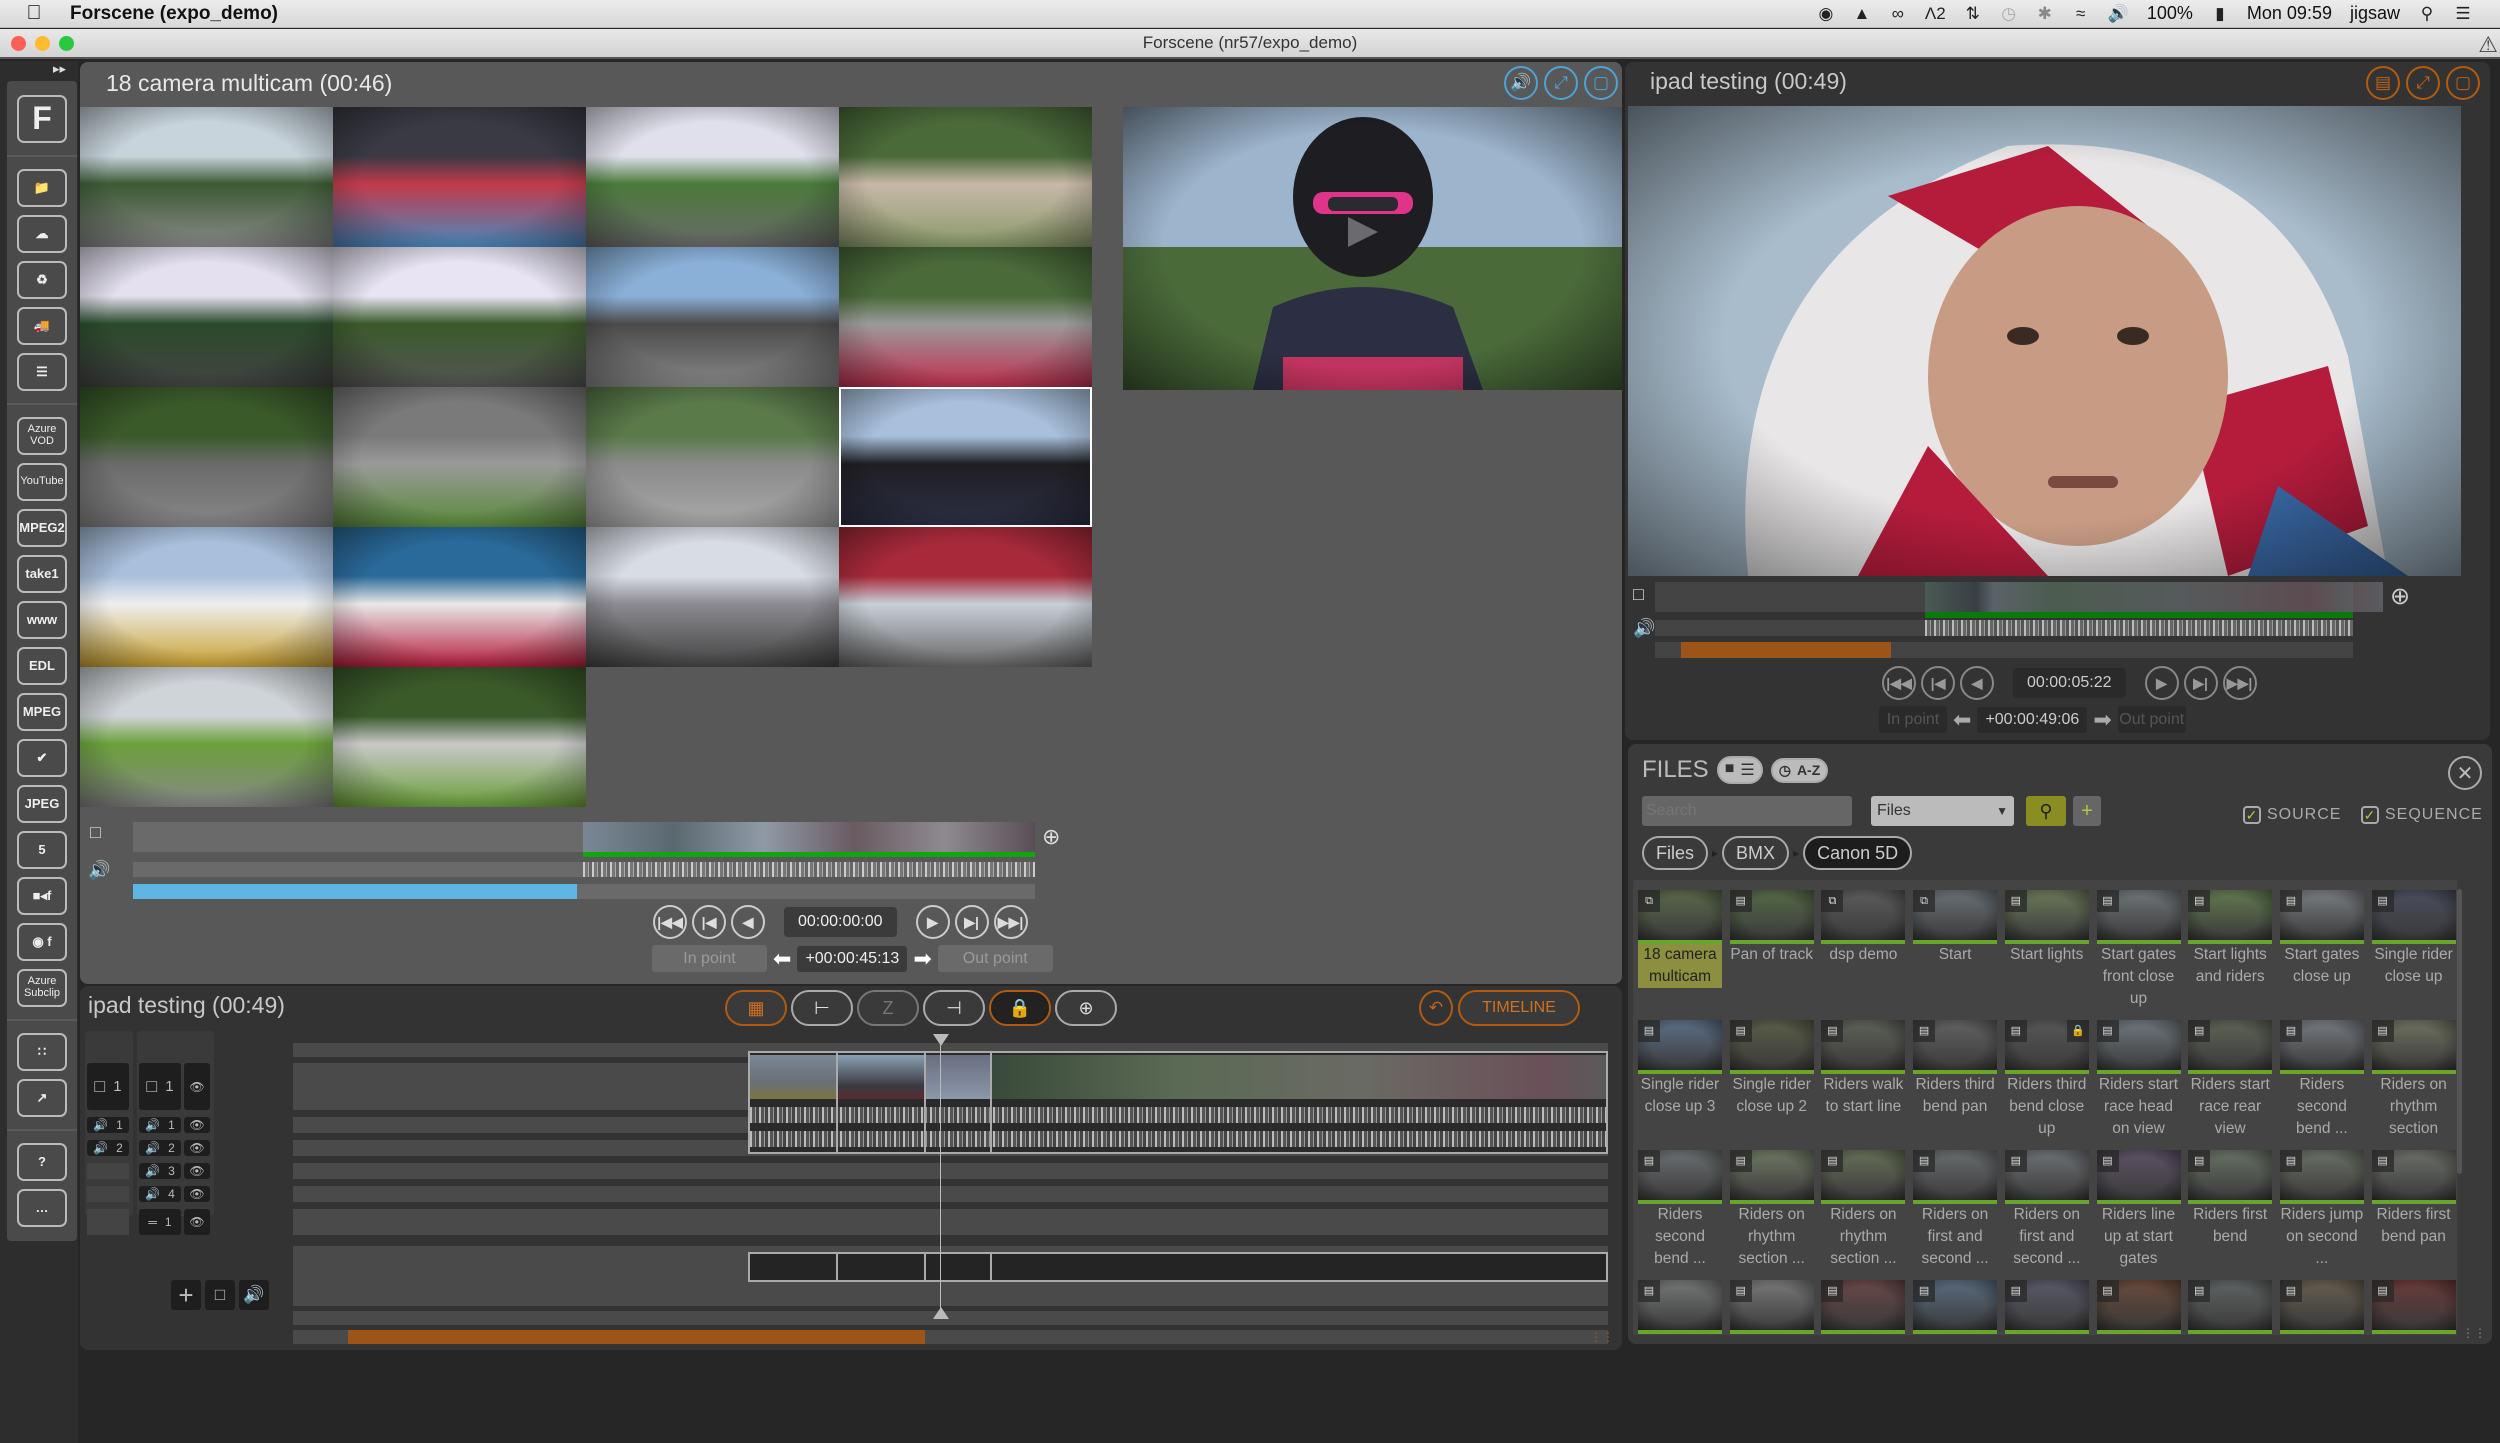  Describe the element at coordinates (1675, 853) in the screenshot. I see `breadcrumb-item: Files` at that location.